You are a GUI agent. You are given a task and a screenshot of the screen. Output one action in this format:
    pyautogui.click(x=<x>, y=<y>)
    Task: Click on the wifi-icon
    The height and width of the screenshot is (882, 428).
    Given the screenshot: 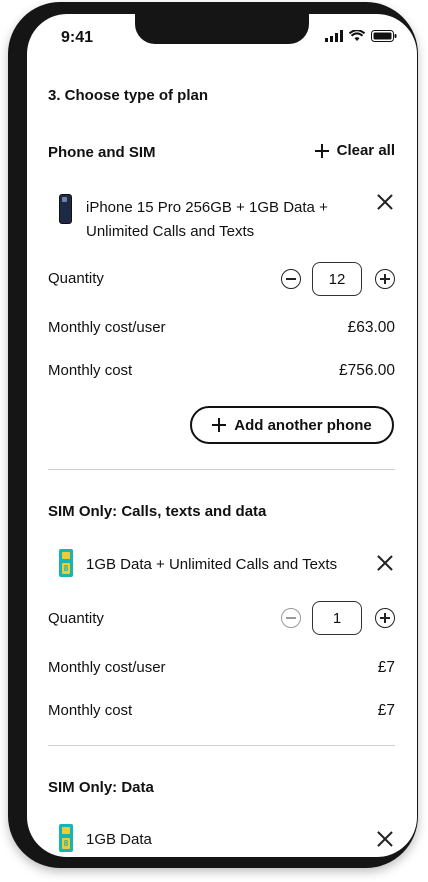 What is the action you would take?
    pyautogui.click(x=357, y=35)
    